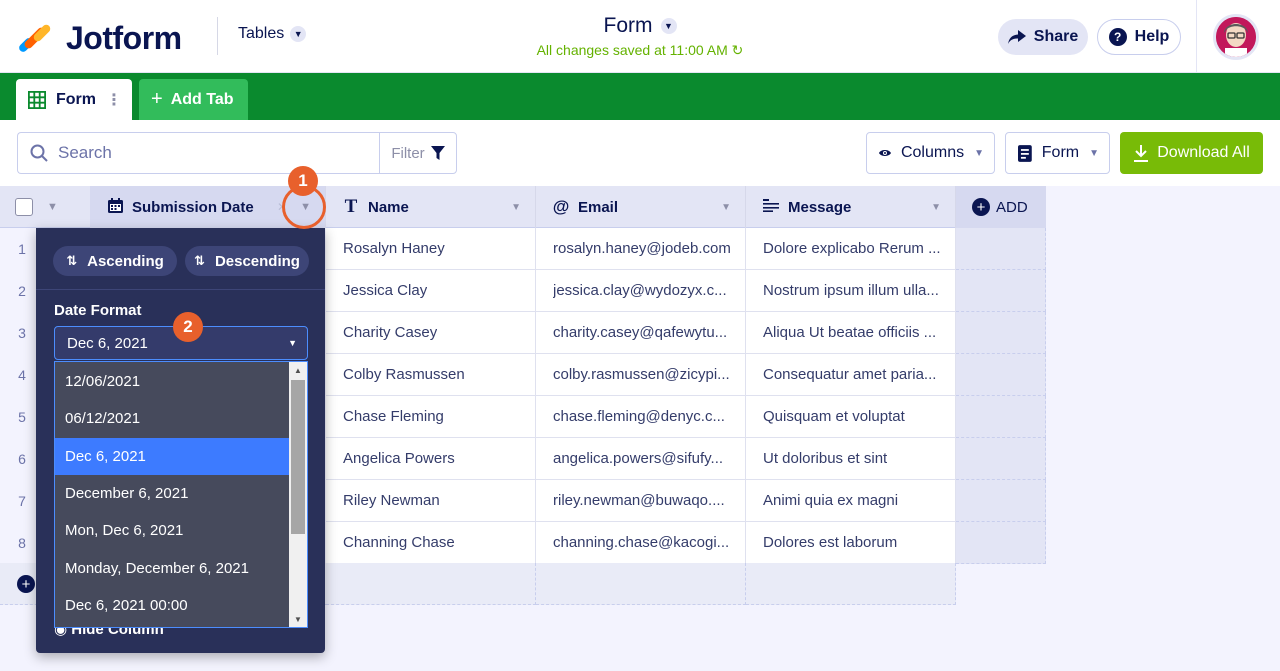  I want to click on table-cell-message: Quisquam et voluptat, so click(851, 417).